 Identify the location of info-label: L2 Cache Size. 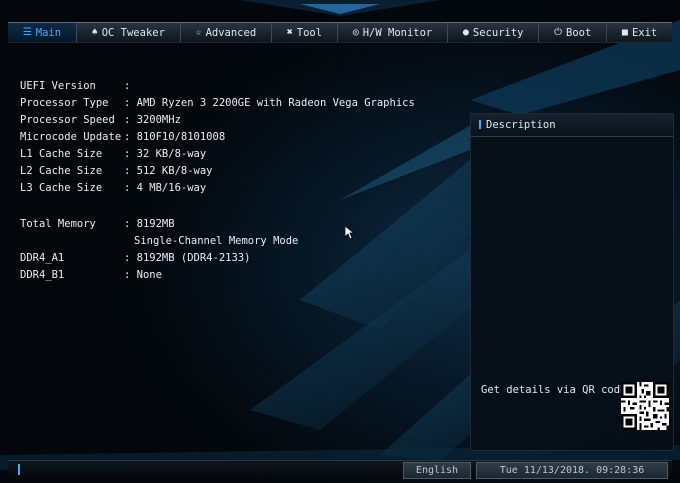
(61, 171).